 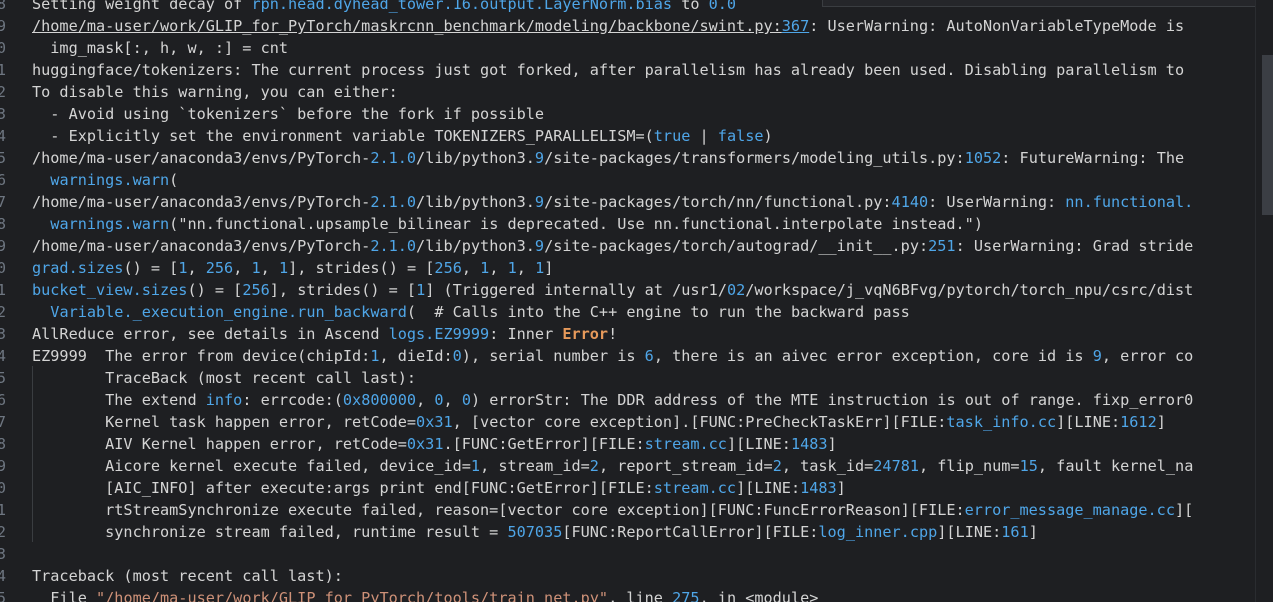 I want to click on log-token: 1612, so click(x=1138, y=422).